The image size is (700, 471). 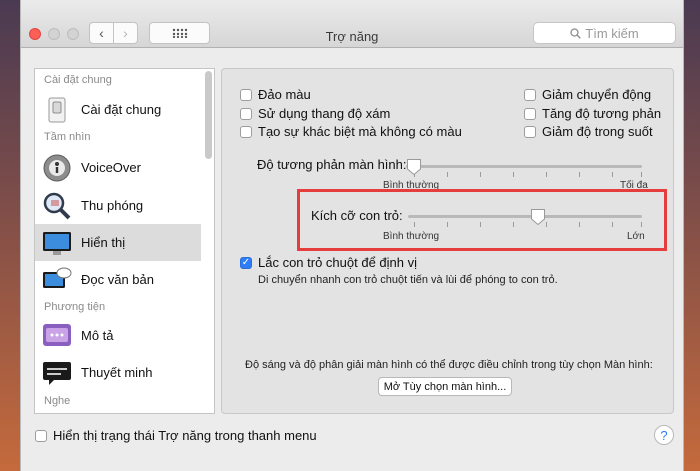 I want to click on search-field: Tìm kiếm, so click(x=604, y=33).